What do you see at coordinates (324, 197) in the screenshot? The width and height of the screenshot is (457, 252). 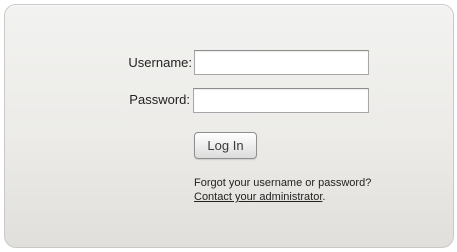 I see `contact-suffix: .` at bounding box center [324, 197].